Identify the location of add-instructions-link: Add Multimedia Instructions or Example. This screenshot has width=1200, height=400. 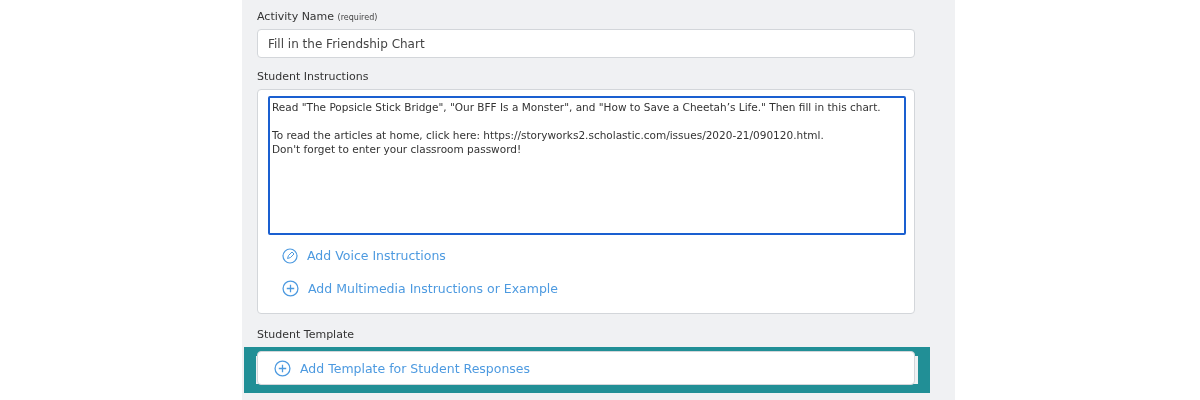
(593, 288).